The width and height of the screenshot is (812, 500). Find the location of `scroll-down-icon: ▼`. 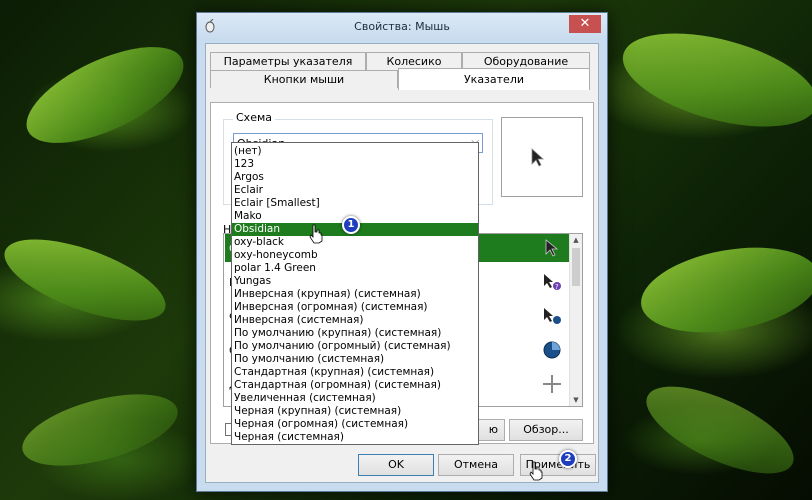

scroll-down-icon: ▼ is located at coordinates (576, 400).